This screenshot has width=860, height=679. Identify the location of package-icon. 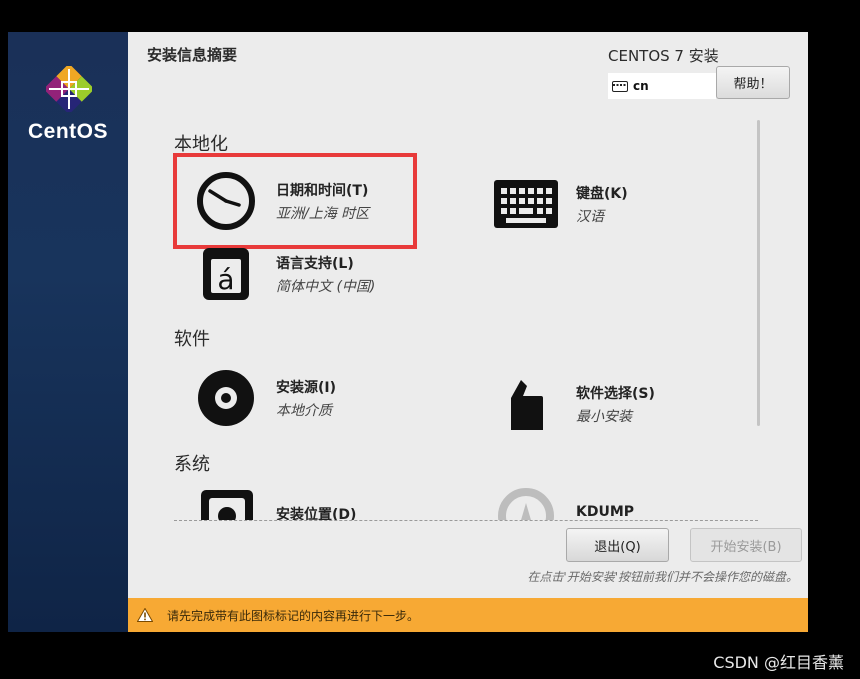
(526, 404).